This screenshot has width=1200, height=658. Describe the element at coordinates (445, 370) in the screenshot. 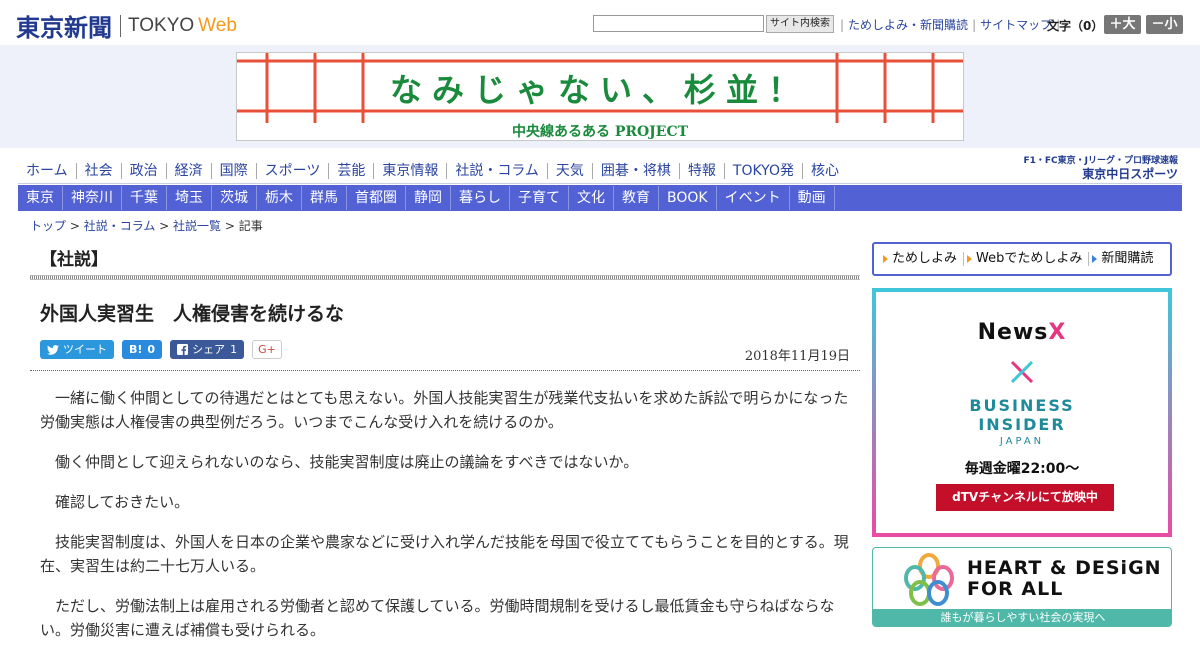

I see `article-rule` at that location.